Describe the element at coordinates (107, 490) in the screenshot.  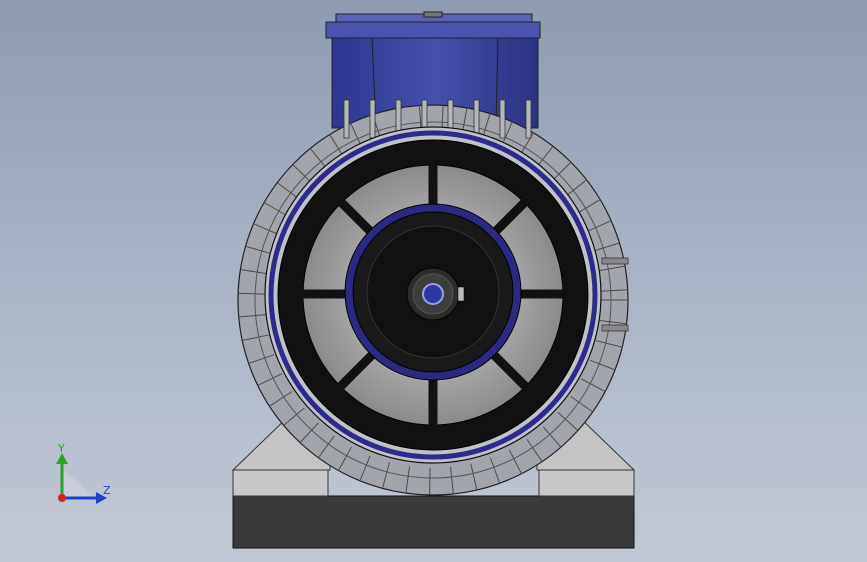
I see `z-axis-label: Z` at that location.